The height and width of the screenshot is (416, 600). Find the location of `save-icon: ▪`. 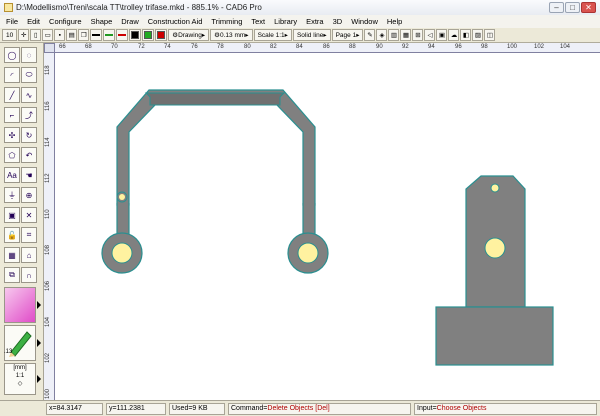

save-icon: ▪ is located at coordinates (60, 35).